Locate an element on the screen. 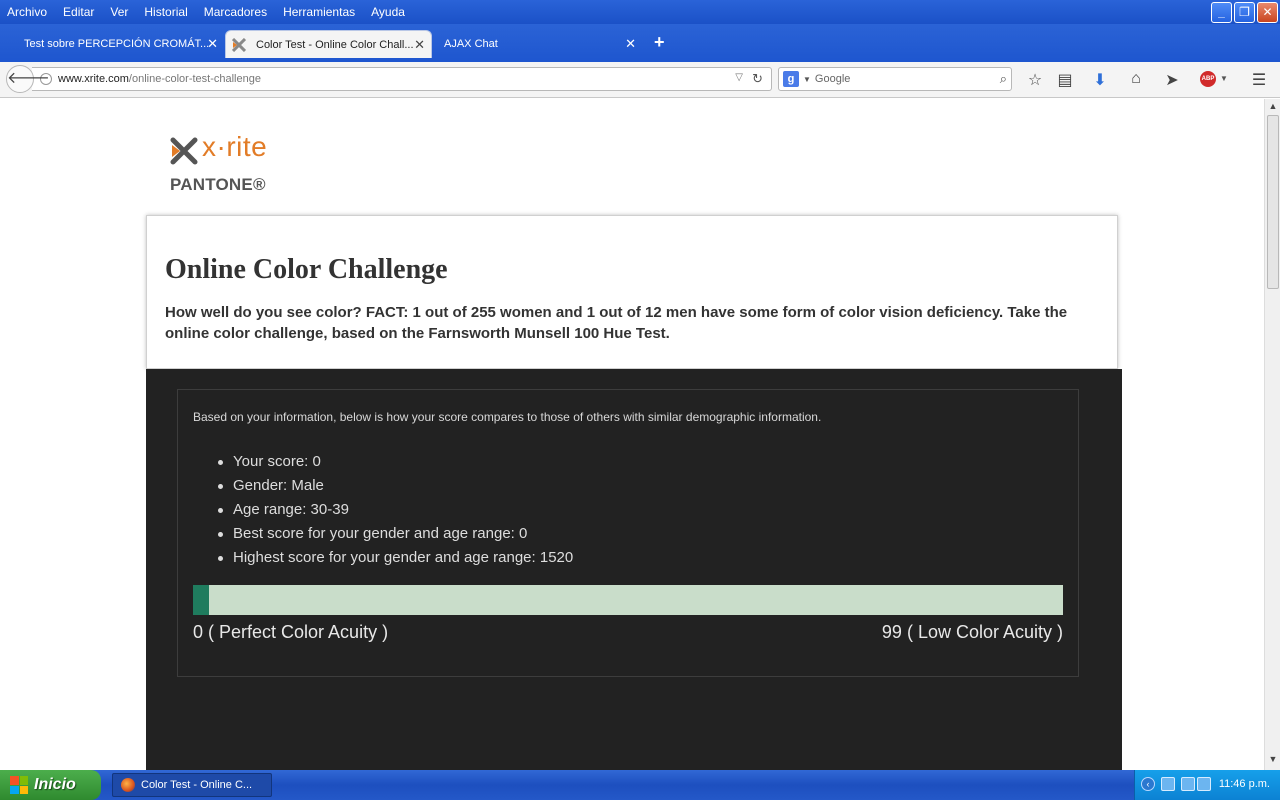 This screenshot has height=800, width=1280. menu-herramientas: Herramientas is located at coordinates (319, 12).